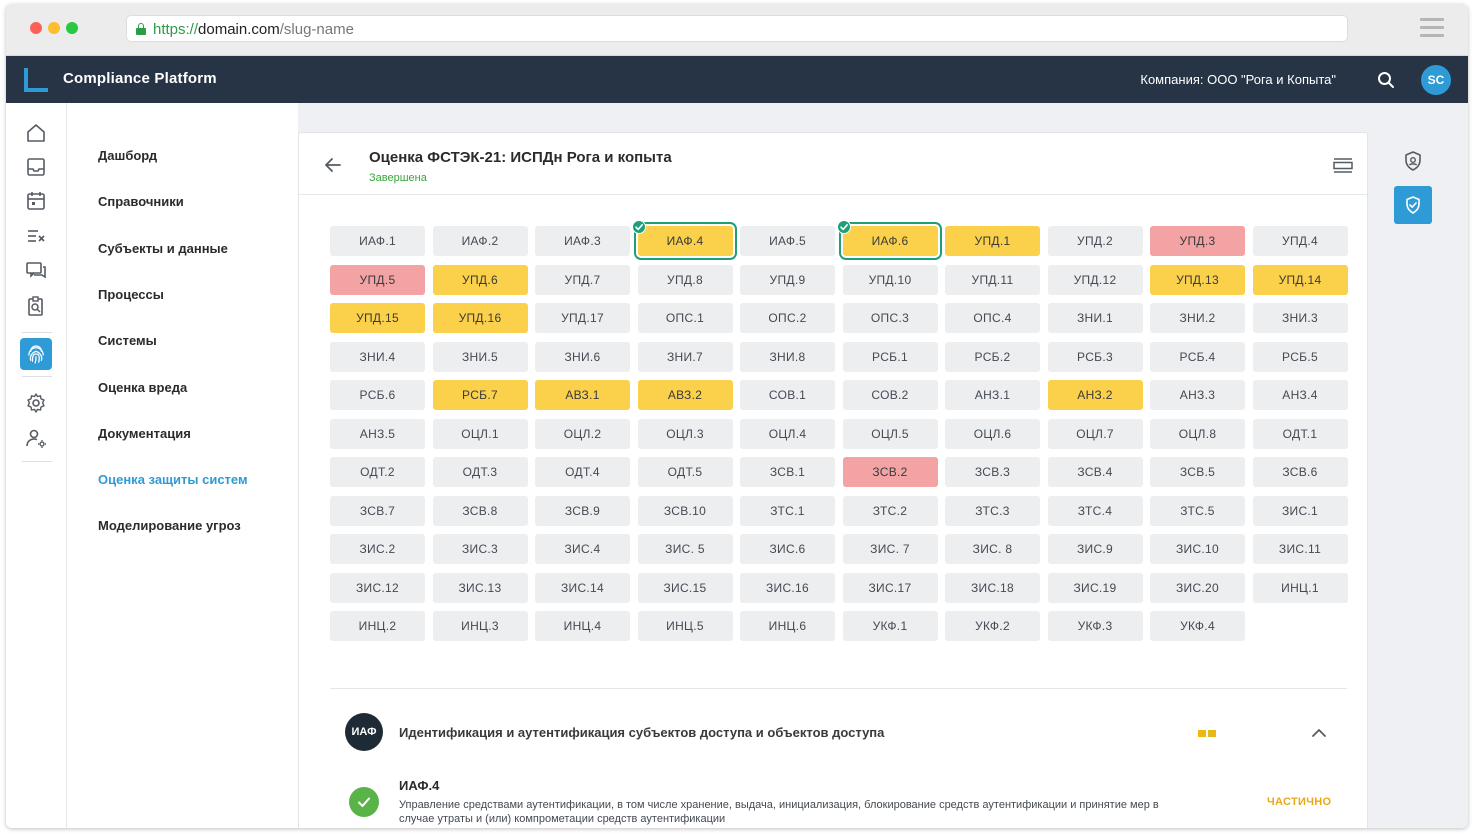 Image resolution: width=1474 pixels, height=836 pixels. I want to click on control-chip: ЗНИ.6, so click(582, 356).